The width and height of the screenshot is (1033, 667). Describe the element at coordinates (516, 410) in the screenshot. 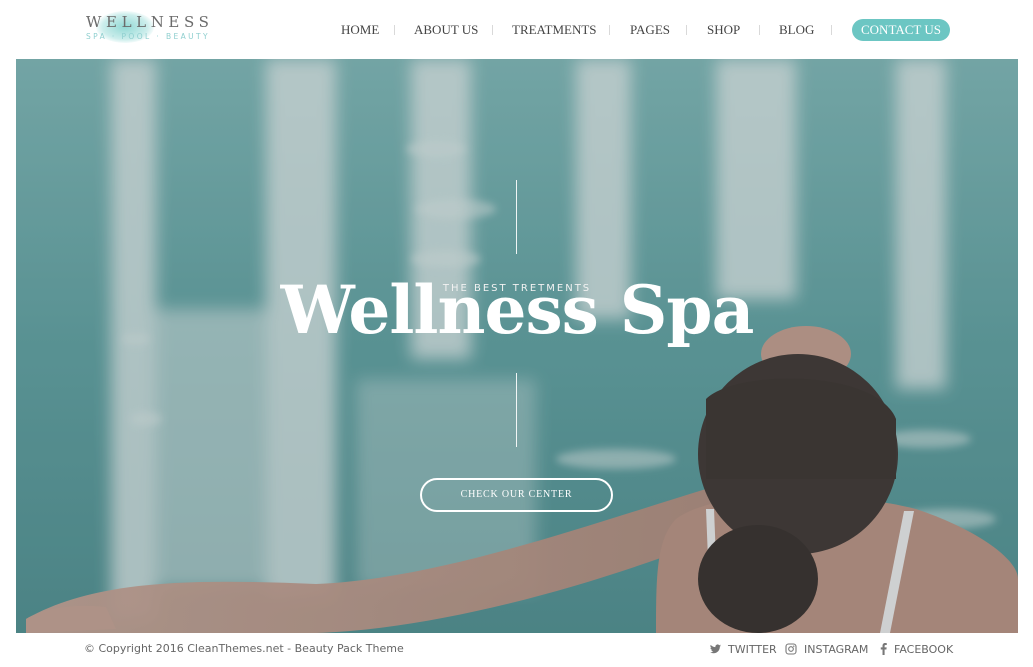

I see `hero-divider-bottom` at that location.